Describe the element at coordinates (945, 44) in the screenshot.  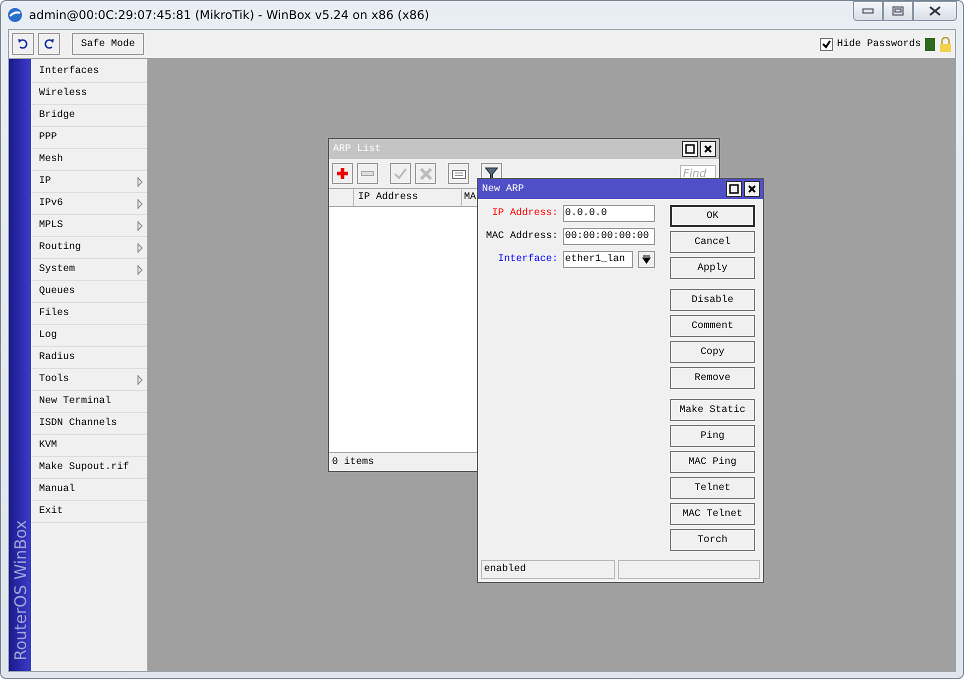
I see `lock-icon` at that location.